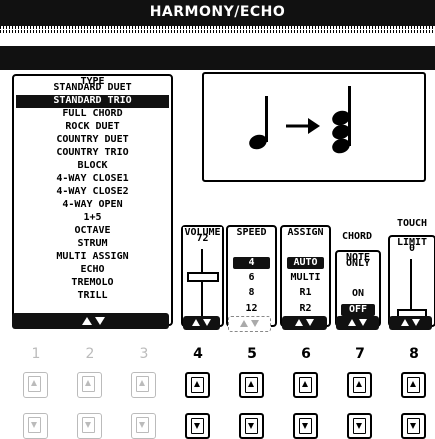  Describe the element at coordinates (92, 283) in the screenshot. I see `type-item: TREMOLO` at that location.